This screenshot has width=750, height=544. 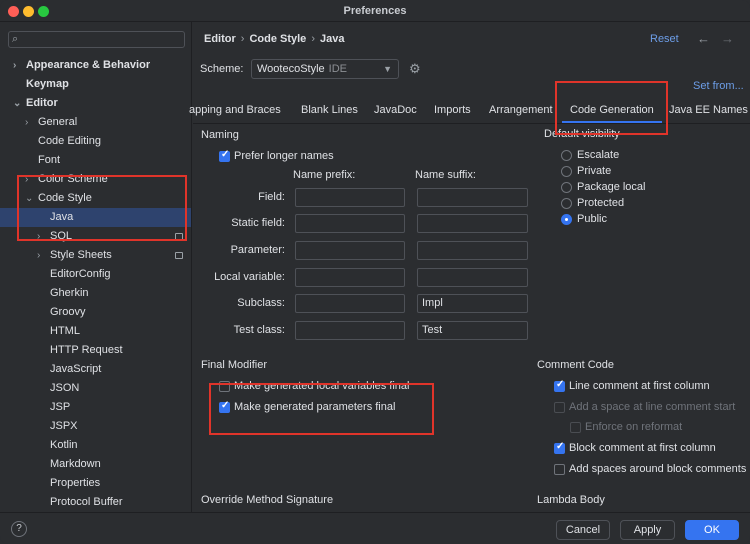 I want to click on line-comment-first-column-checkbox, so click(x=559, y=385).